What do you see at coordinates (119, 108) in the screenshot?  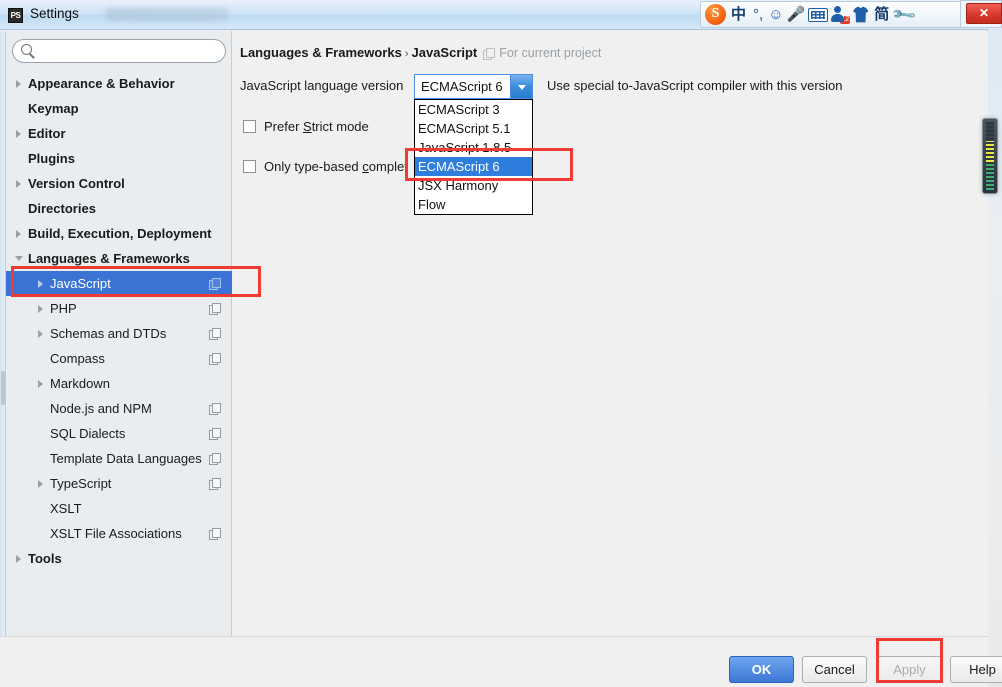 I see `sidebar-item-keymap: Keymap` at bounding box center [119, 108].